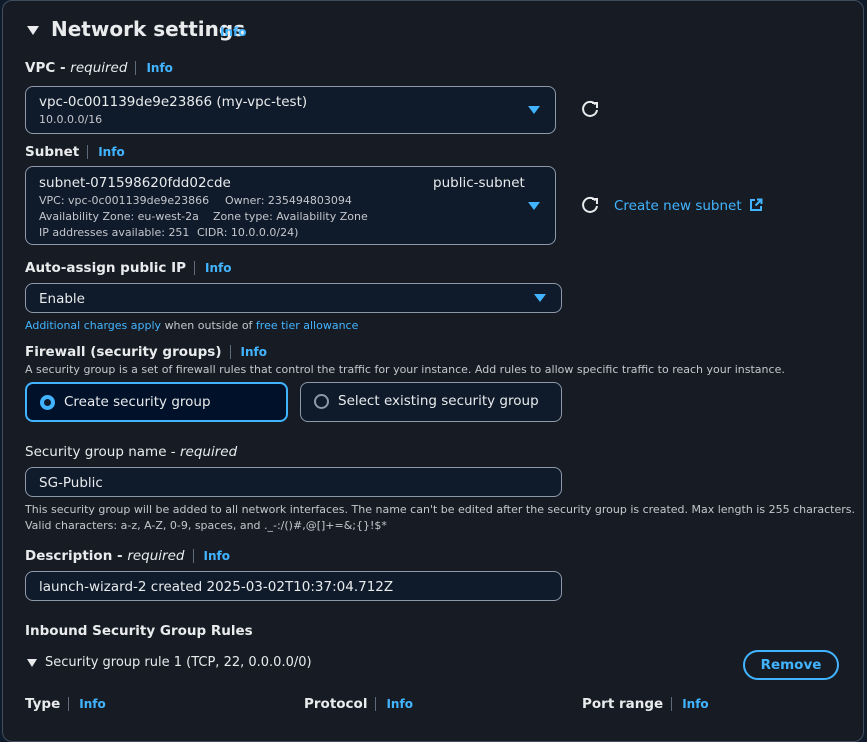 The height and width of the screenshot is (742, 867). Describe the element at coordinates (148, 29) in the screenshot. I see `section-title: Network settings` at that location.